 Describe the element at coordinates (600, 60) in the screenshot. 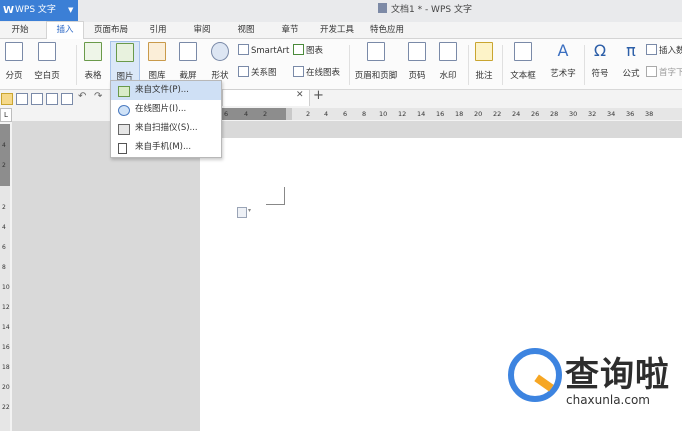

I see `symbol-button: Ω 符号` at that location.